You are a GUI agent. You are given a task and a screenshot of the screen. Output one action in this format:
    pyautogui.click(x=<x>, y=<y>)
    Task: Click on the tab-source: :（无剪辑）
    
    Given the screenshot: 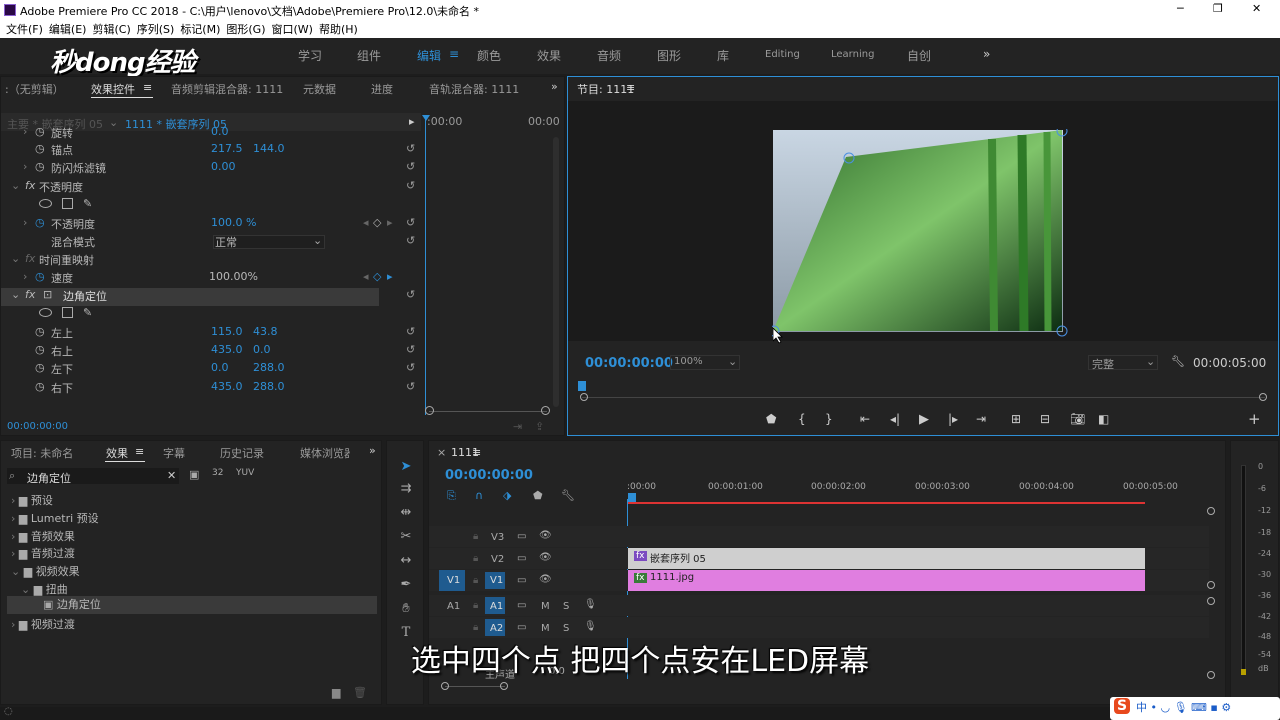 What is the action you would take?
    pyautogui.click(x=34, y=89)
    